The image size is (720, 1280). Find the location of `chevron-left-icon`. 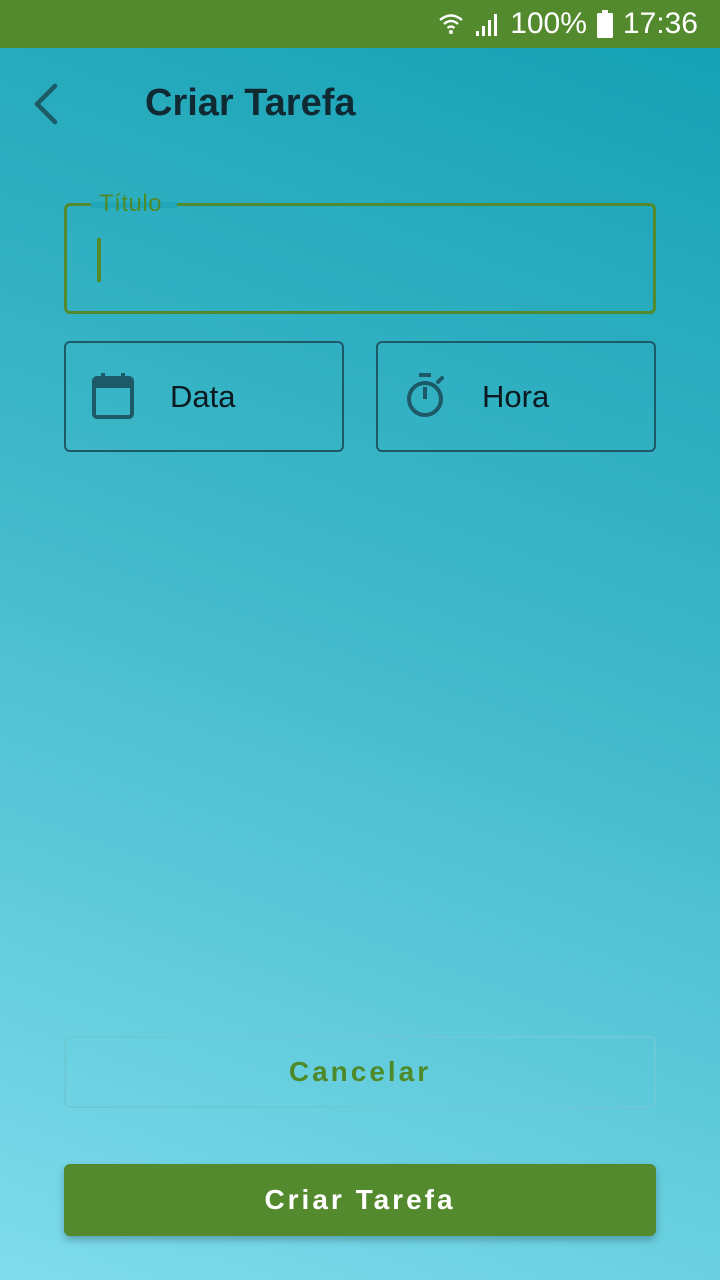

chevron-left-icon is located at coordinates (46, 106).